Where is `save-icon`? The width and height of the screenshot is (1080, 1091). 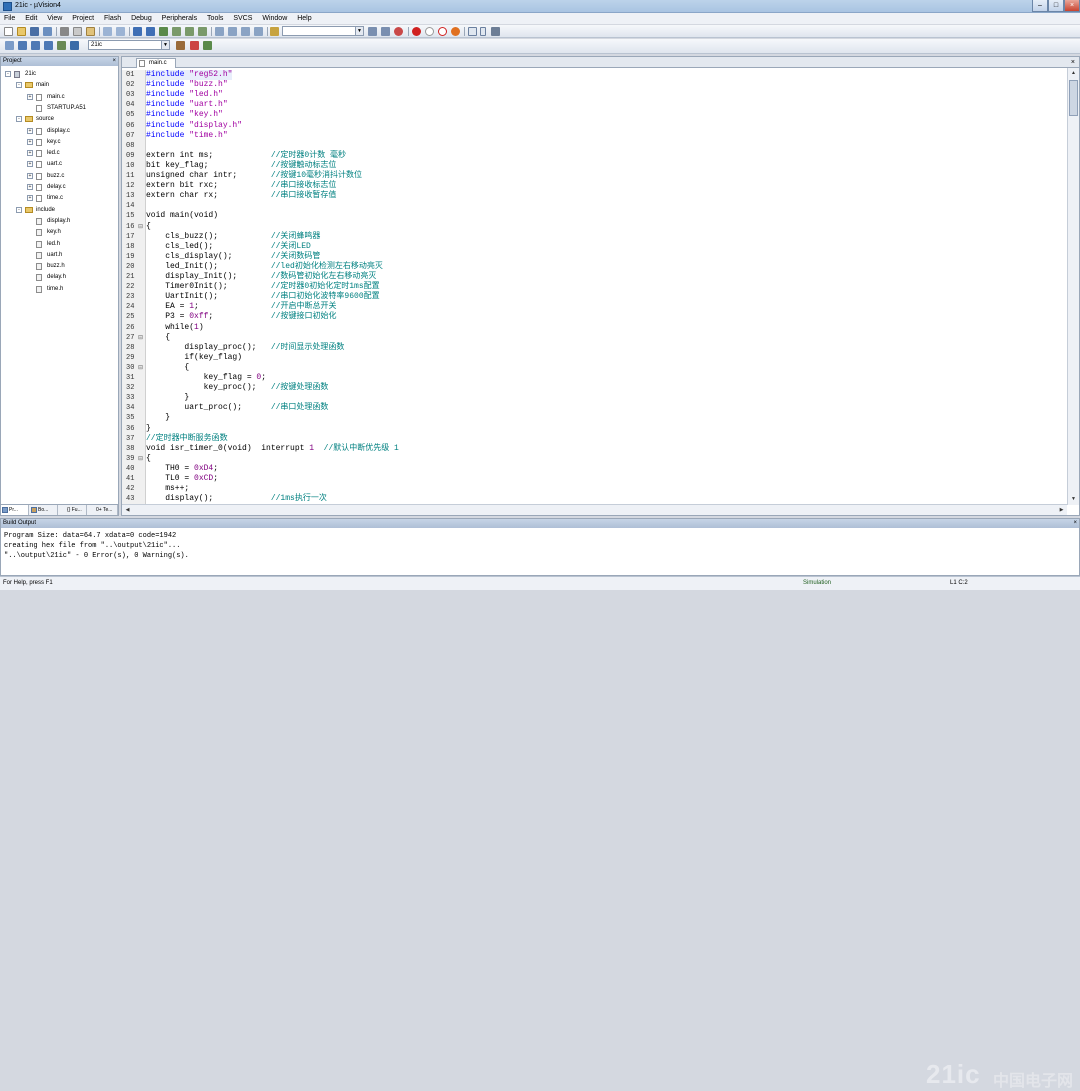 save-icon is located at coordinates (34, 31).